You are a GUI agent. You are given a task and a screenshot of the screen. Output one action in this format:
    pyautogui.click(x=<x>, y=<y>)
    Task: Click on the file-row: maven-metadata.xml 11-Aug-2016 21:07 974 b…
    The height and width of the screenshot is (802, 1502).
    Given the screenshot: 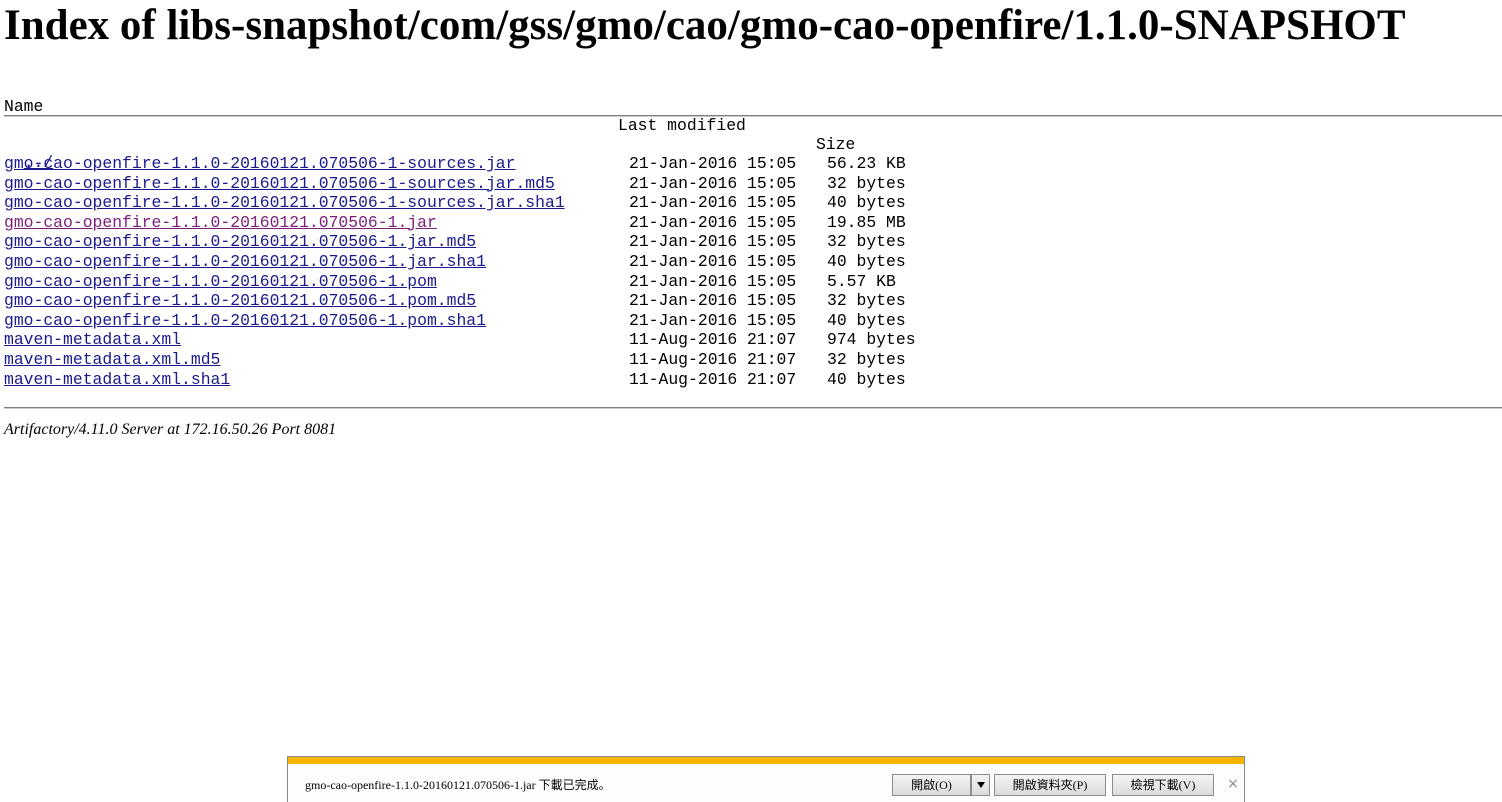 What is the action you would take?
    pyautogui.click(x=500, y=340)
    